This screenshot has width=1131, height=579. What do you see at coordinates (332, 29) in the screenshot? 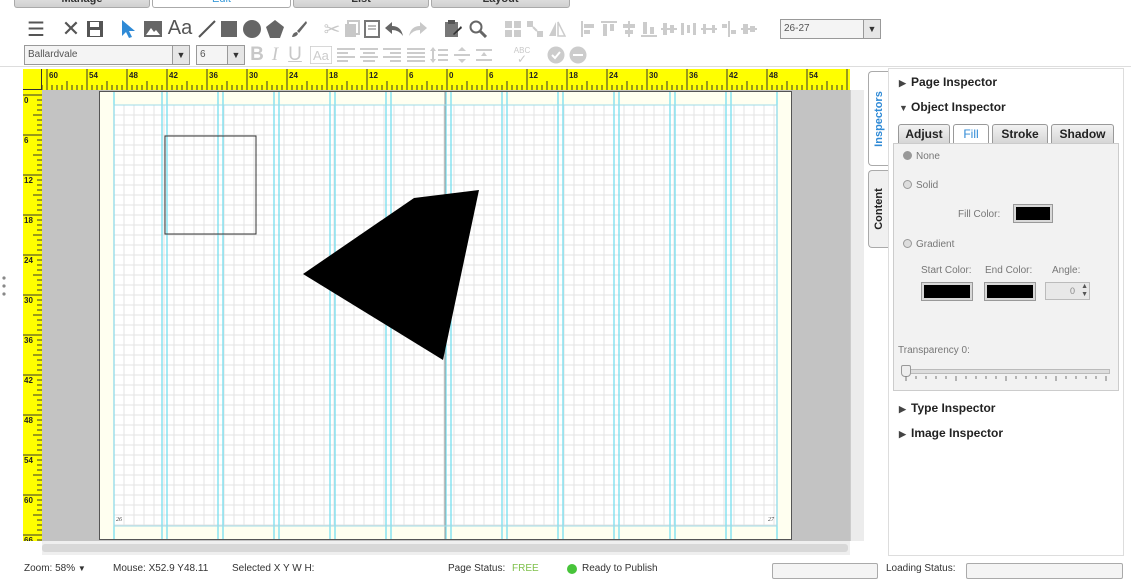
I see `cut-icon: ✂` at bounding box center [332, 29].